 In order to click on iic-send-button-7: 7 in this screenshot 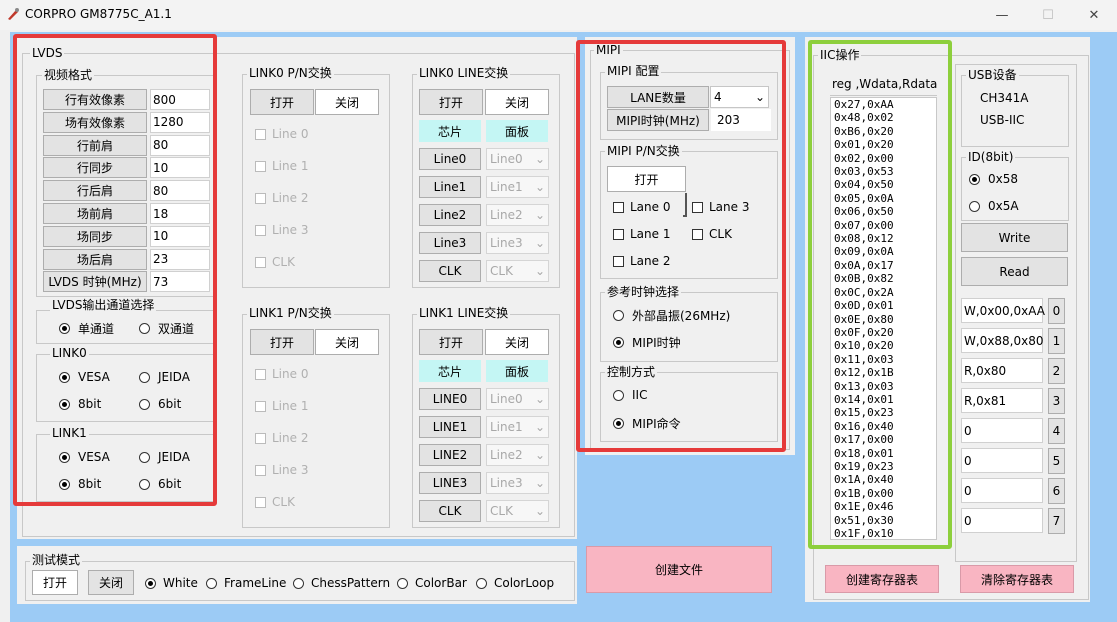, I will do `click(1056, 521)`.